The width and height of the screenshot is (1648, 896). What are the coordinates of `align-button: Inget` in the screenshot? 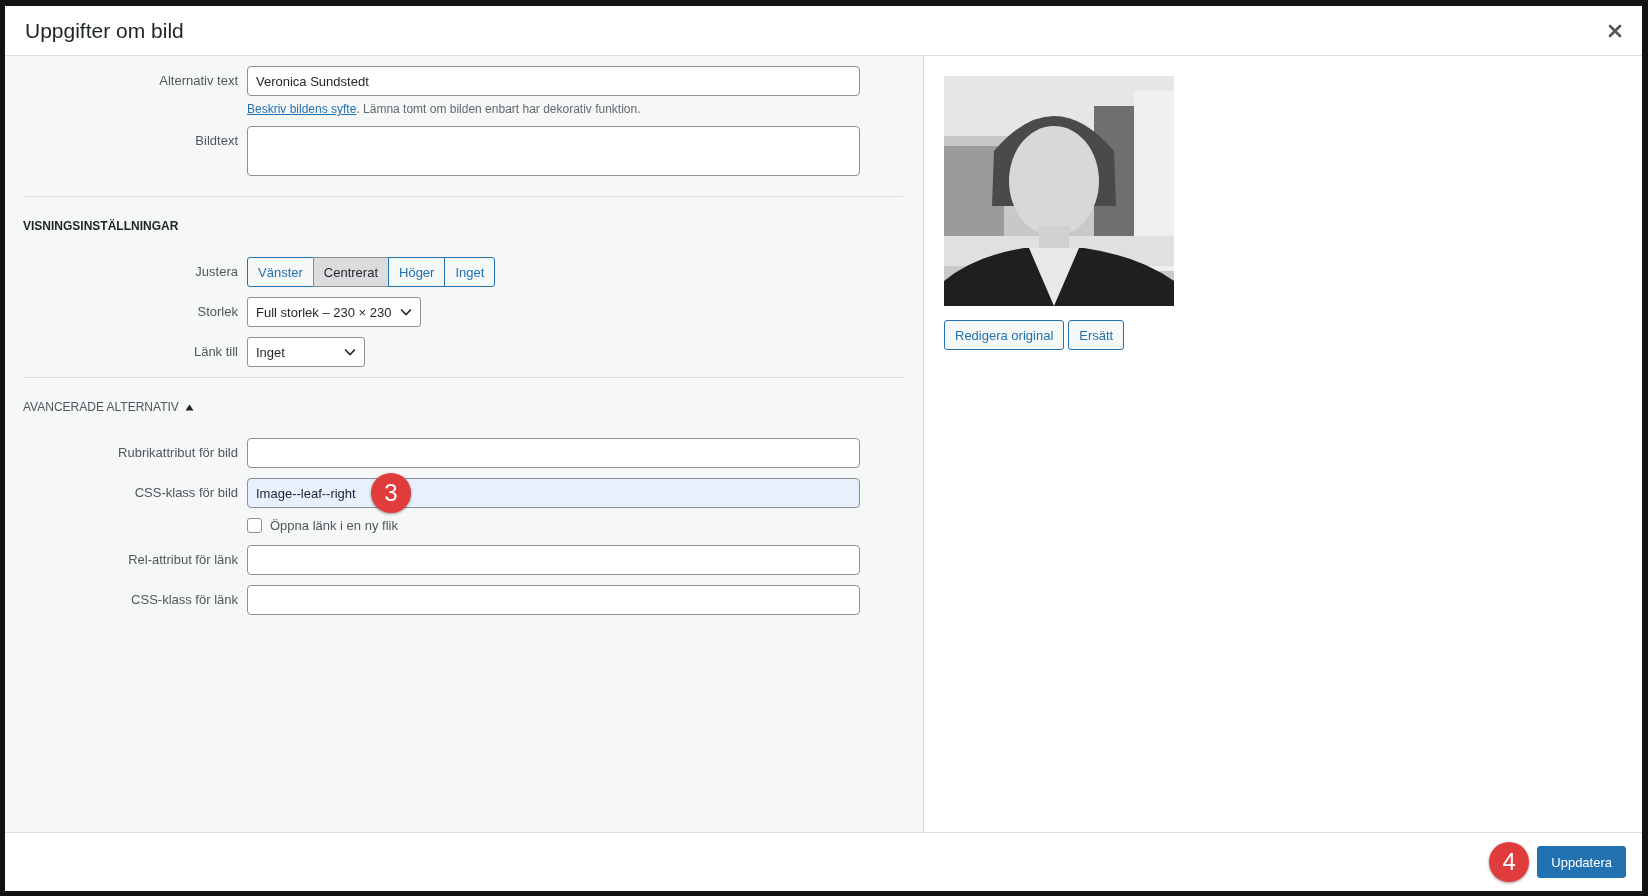 It's located at (470, 272).